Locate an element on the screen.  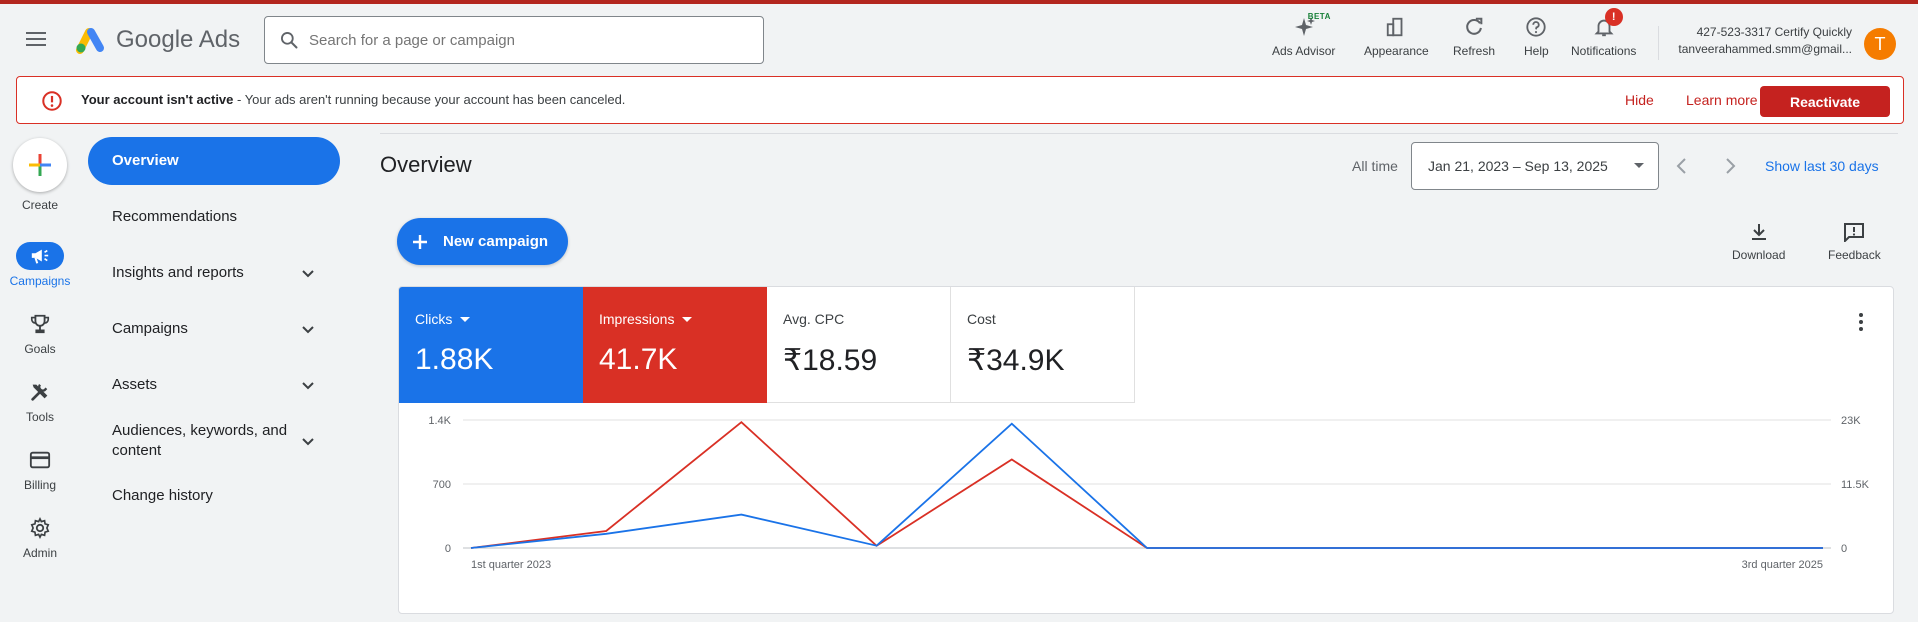
search-input is located at coordinates (519, 40).